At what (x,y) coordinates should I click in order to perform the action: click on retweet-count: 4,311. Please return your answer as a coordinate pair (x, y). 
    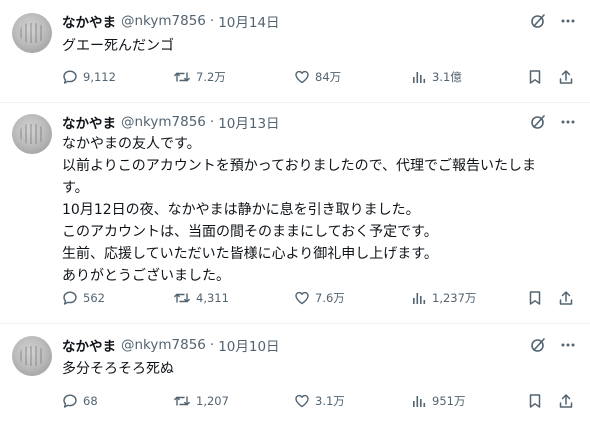
    Looking at the image, I should click on (212, 298).